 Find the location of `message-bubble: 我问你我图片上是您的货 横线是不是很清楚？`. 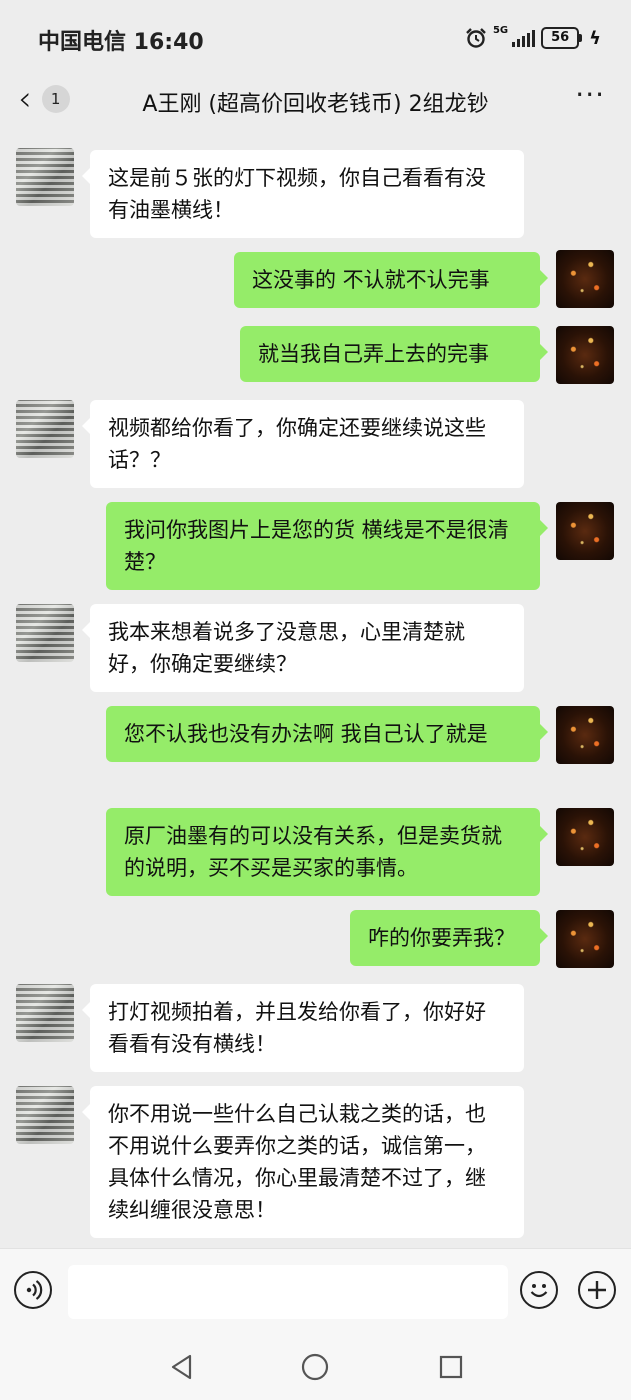

message-bubble: 我问你我图片上是您的货 横线是不是很清楚？ is located at coordinates (327, 546).